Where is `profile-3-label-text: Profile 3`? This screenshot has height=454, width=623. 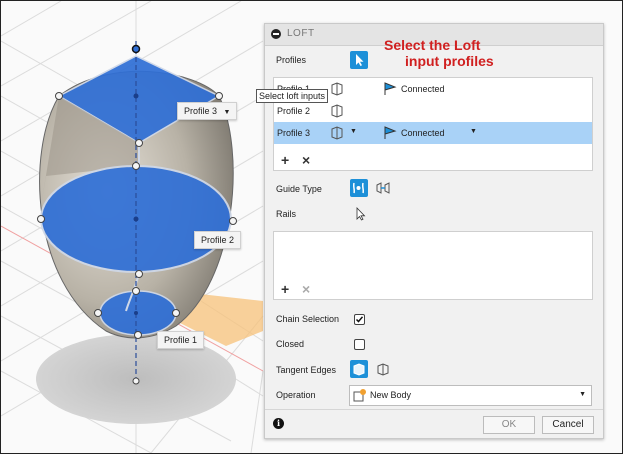 profile-3-label-text: Profile 3 is located at coordinates (201, 111).